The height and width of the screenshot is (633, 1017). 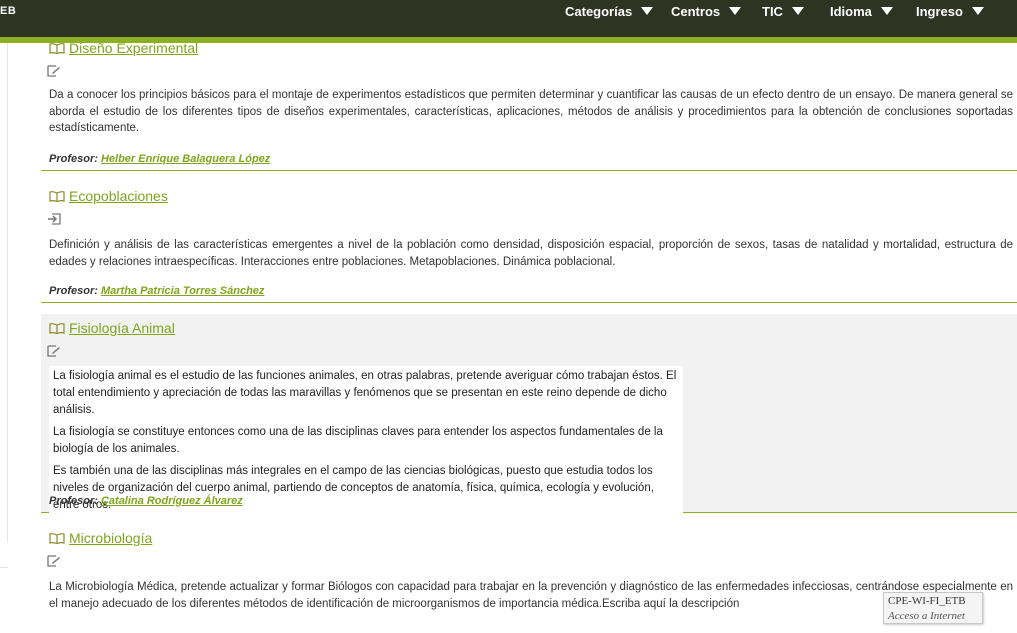 What do you see at coordinates (54, 219) in the screenshot?
I see `enter-course-icon` at bounding box center [54, 219].